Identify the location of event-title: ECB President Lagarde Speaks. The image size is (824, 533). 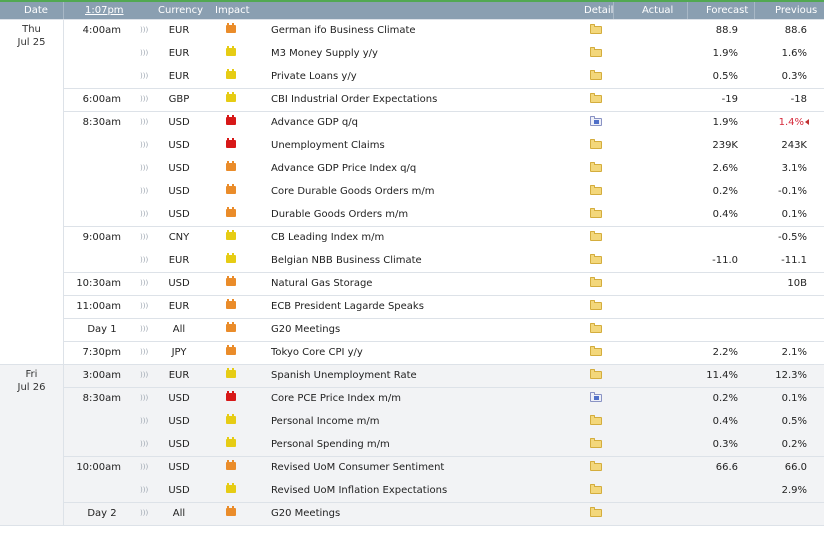
(347, 306).